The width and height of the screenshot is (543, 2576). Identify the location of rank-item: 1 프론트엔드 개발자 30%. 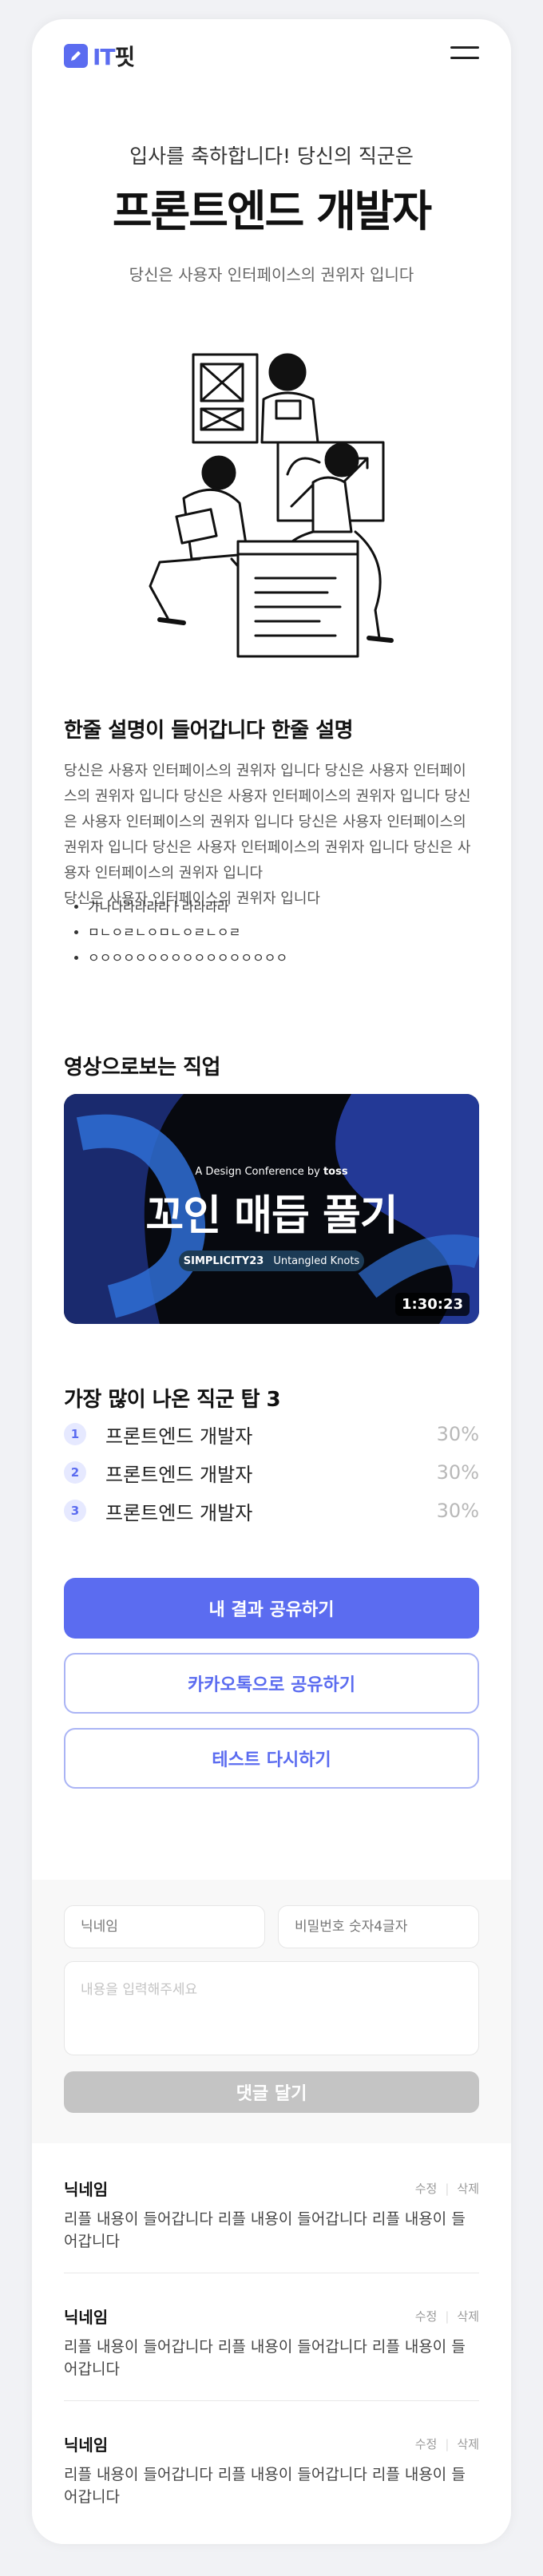
(271, 1434).